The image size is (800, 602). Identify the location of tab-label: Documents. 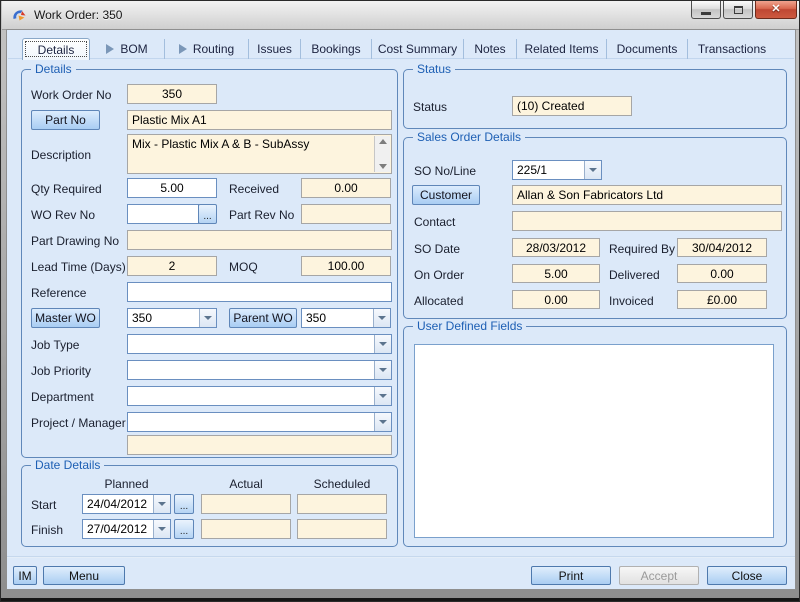
(647, 49).